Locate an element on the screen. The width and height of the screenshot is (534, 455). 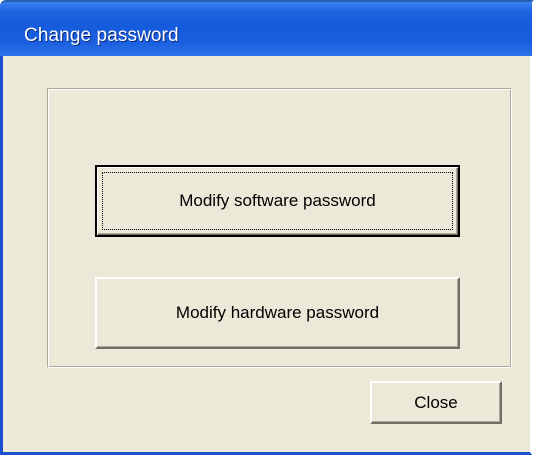
modify-hardware-password-label: Modify hardware password is located at coordinates (277, 312).